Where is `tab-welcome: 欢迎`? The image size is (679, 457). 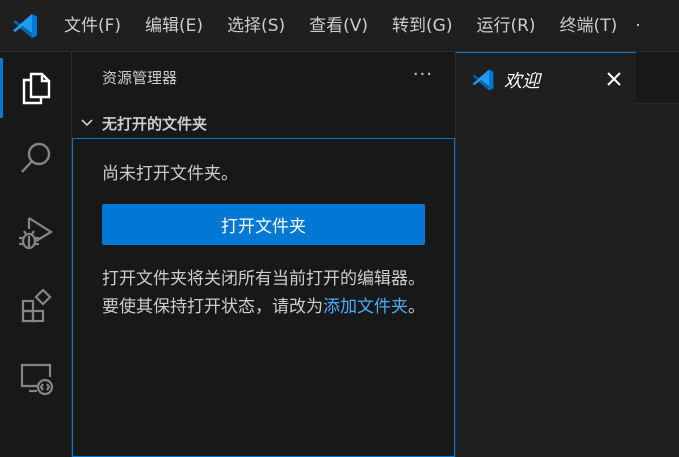 tab-welcome: 欢迎 is located at coordinates (546, 78).